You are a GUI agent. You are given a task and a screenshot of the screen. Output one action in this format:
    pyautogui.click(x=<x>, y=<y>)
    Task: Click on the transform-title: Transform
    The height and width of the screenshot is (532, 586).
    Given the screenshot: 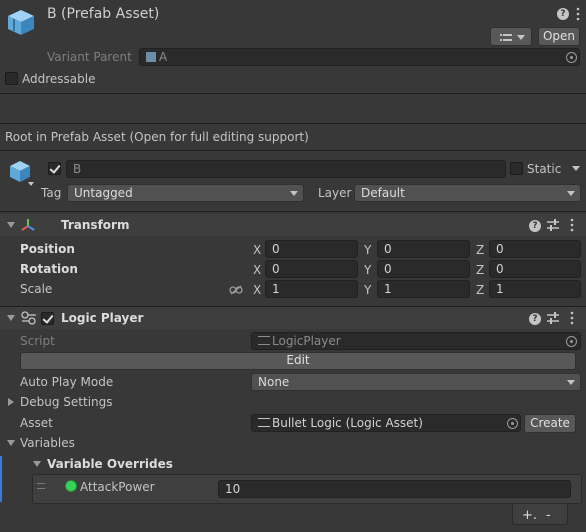 What is the action you would take?
    pyautogui.click(x=95, y=225)
    